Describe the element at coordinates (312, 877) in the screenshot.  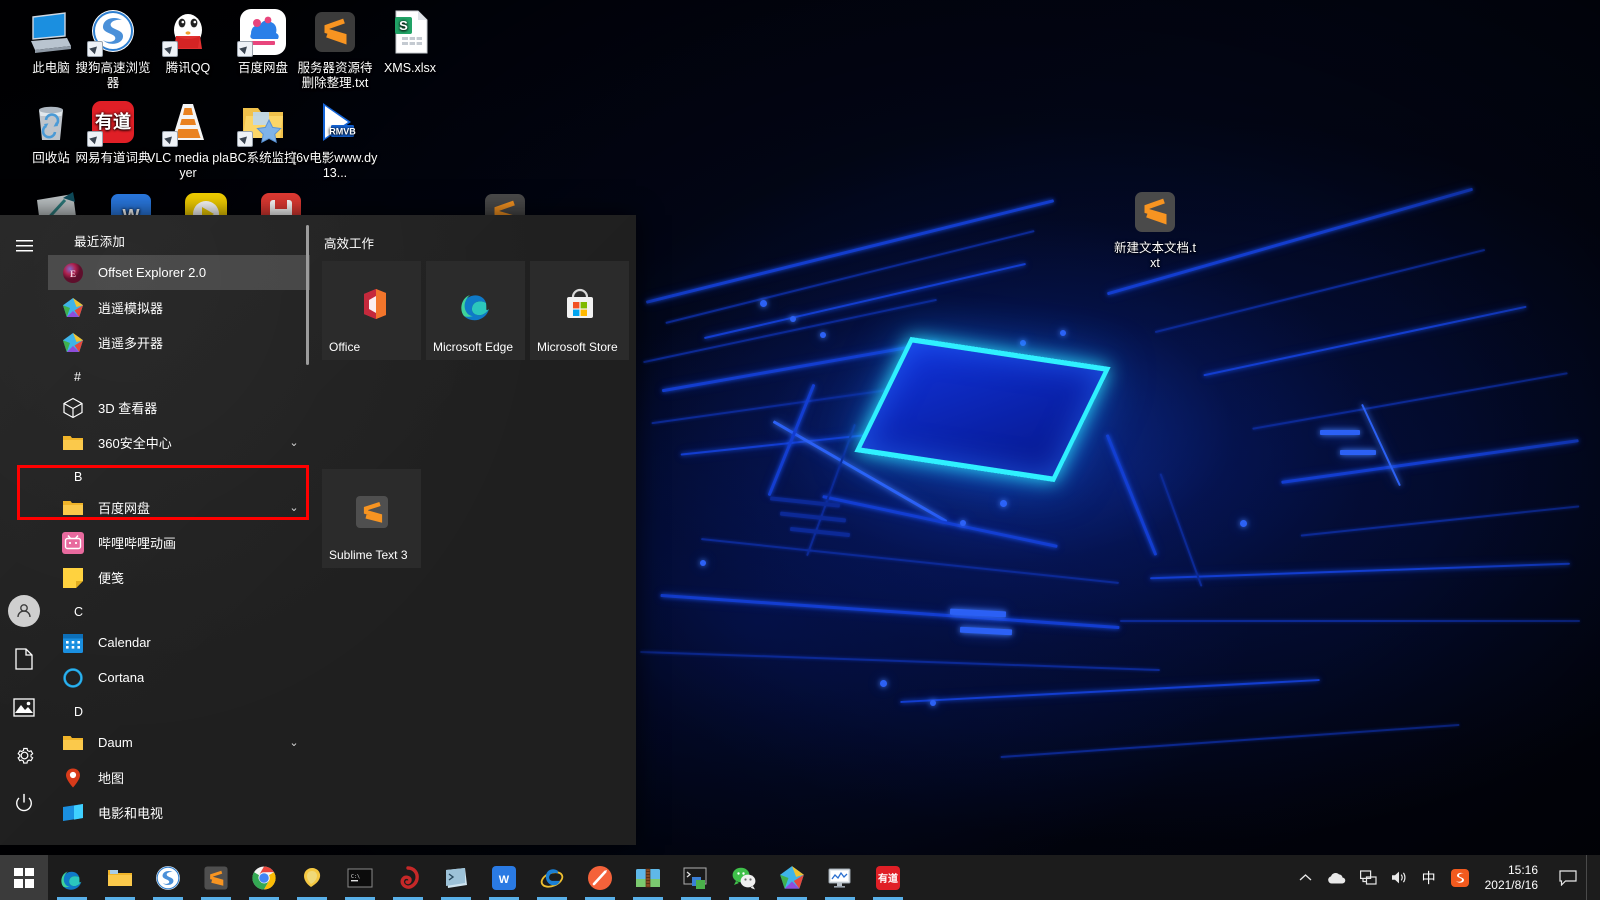
I see `taskbar-xiaoyao-emulator` at that location.